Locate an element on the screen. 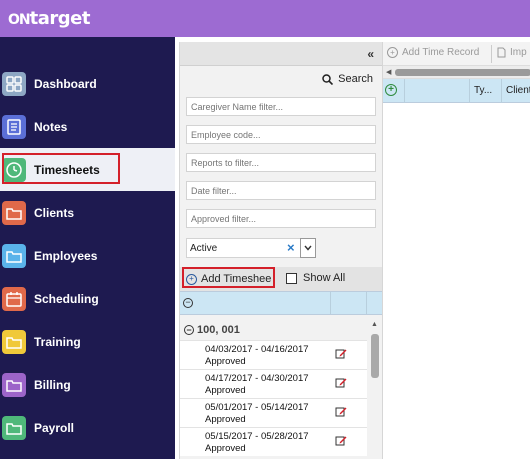 The image size is (530, 459). show-all-toggle: Show All is located at coordinates (315, 278).